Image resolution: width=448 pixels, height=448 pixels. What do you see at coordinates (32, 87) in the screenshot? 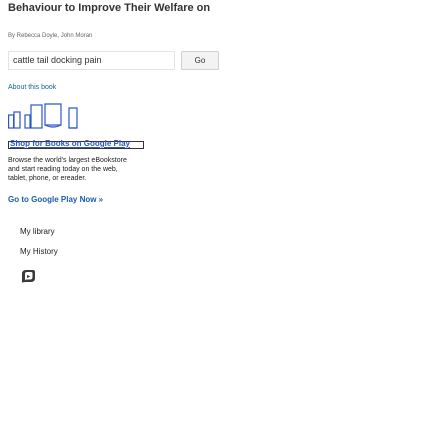
I see `about-this-book-link: About this book` at bounding box center [32, 87].